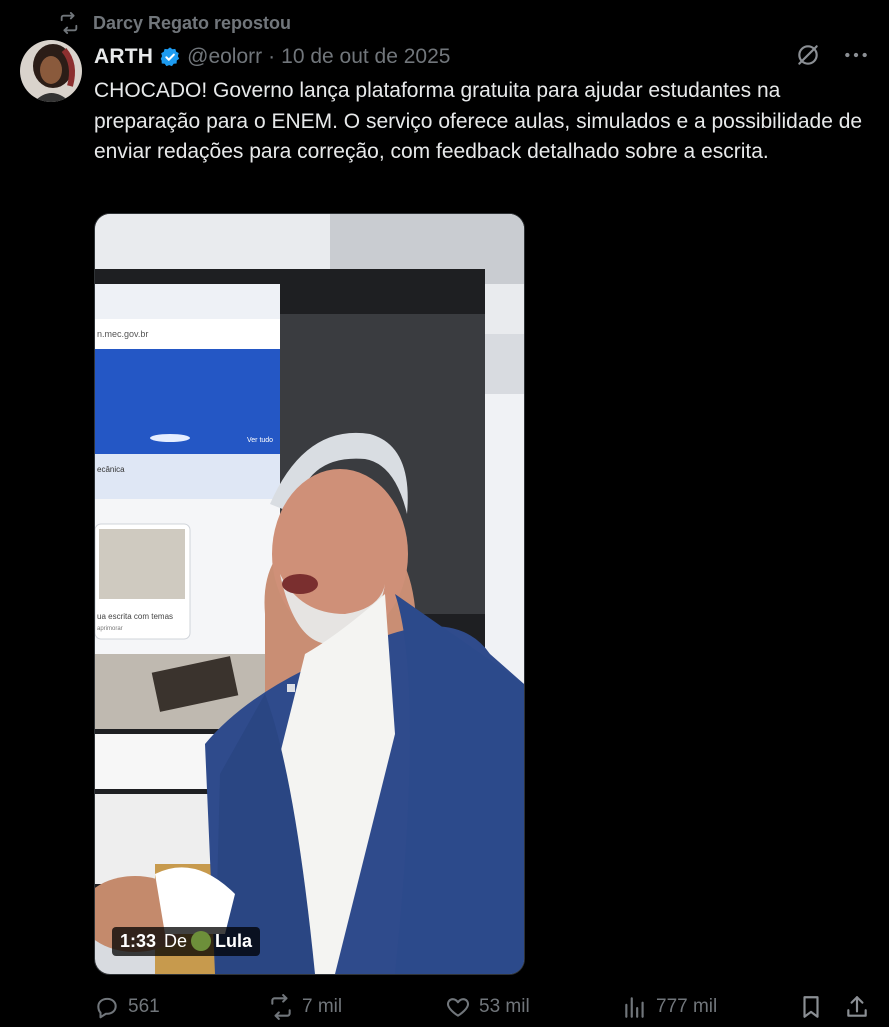 The image size is (889, 1027). I want to click on header-actions, so click(832, 57).